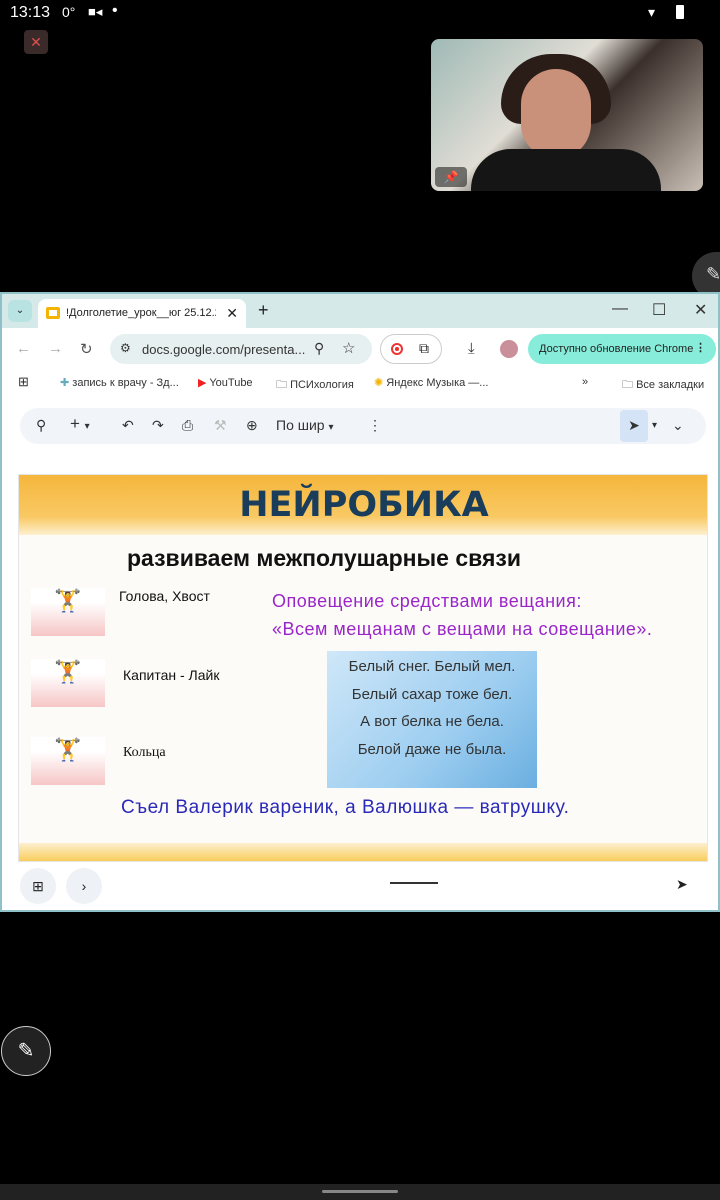 This screenshot has width=720, height=1200. I want to click on new-tab-button: +, so click(263, 310).